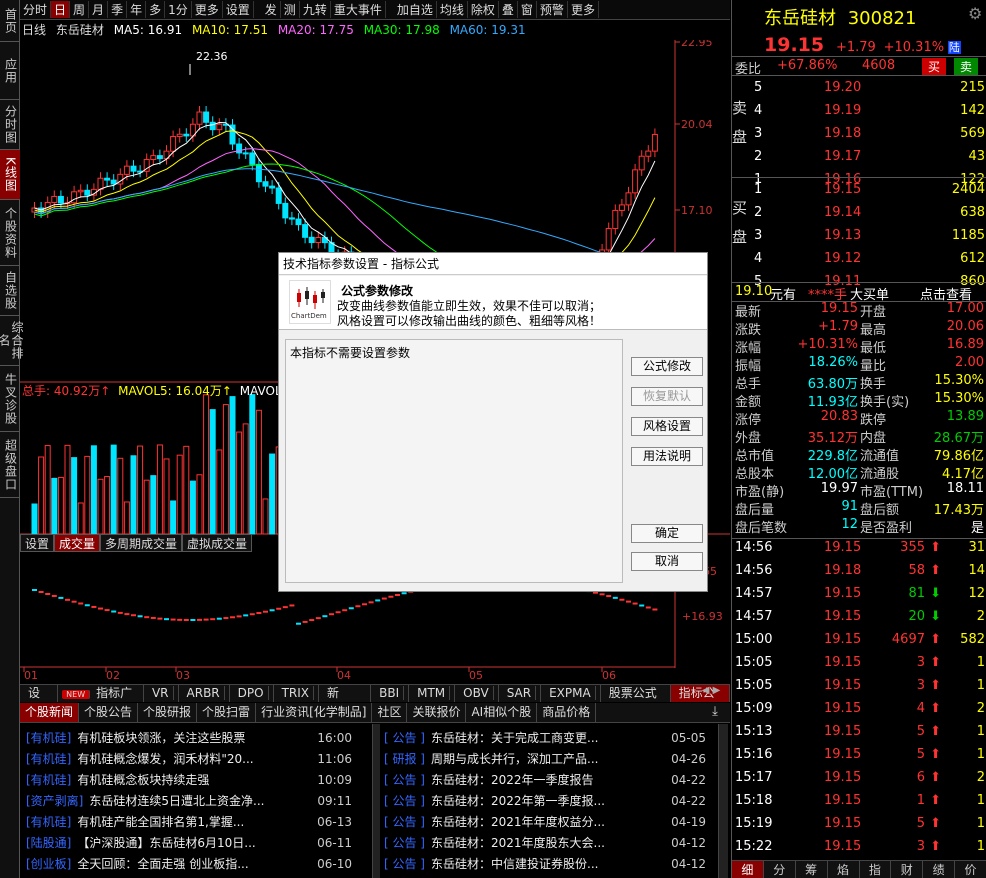  Describe the element at coordinates (876, 869) in the screenshot. I see `quote-tab: 指` at that location.